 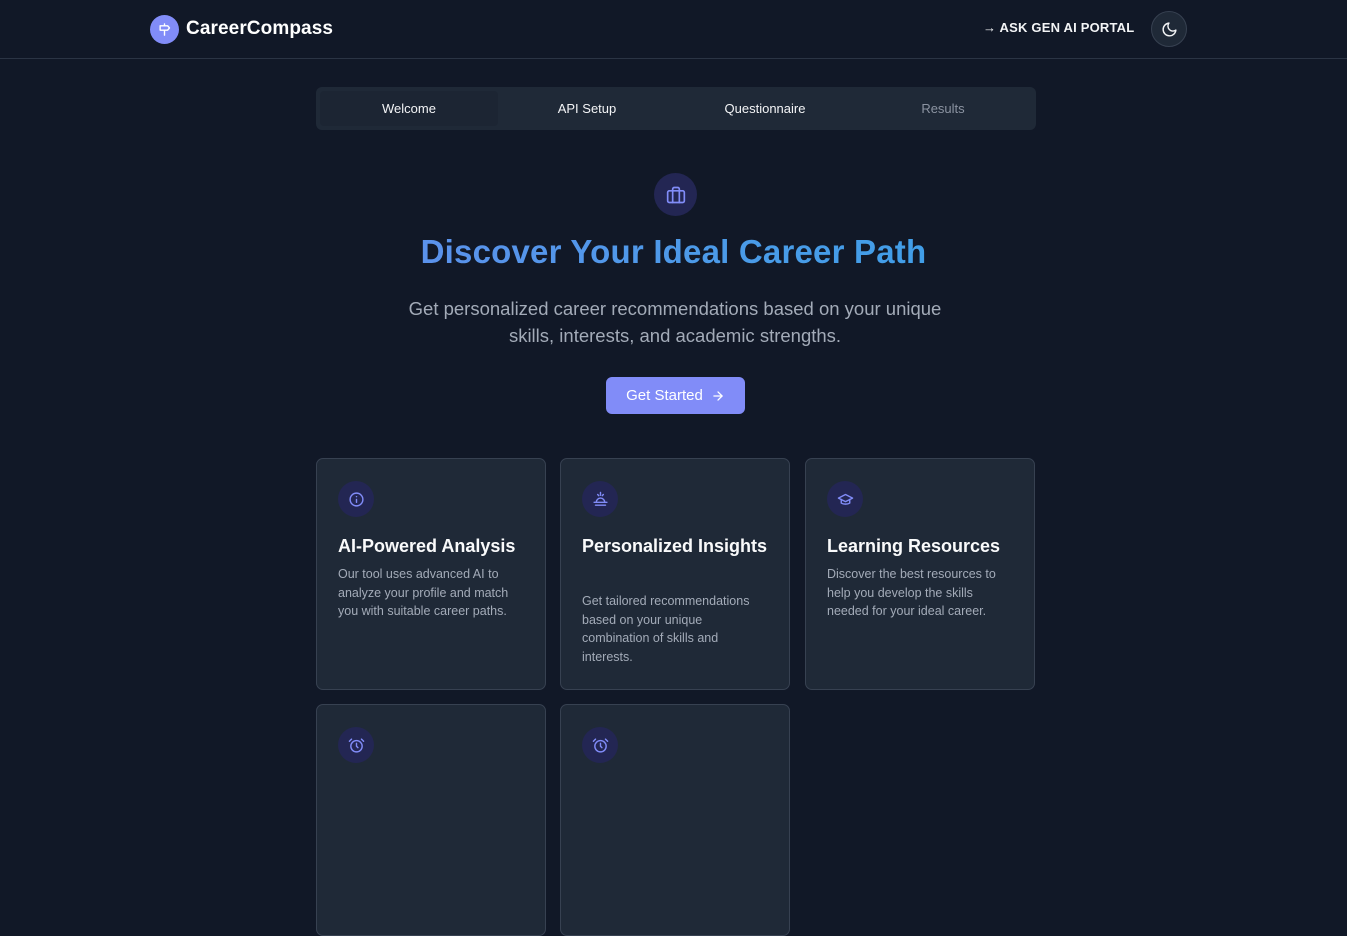 What do you see at coordinates (675, 194) in the screenshot?
I see `briefcase-icon` at bounding box center [675, 194].